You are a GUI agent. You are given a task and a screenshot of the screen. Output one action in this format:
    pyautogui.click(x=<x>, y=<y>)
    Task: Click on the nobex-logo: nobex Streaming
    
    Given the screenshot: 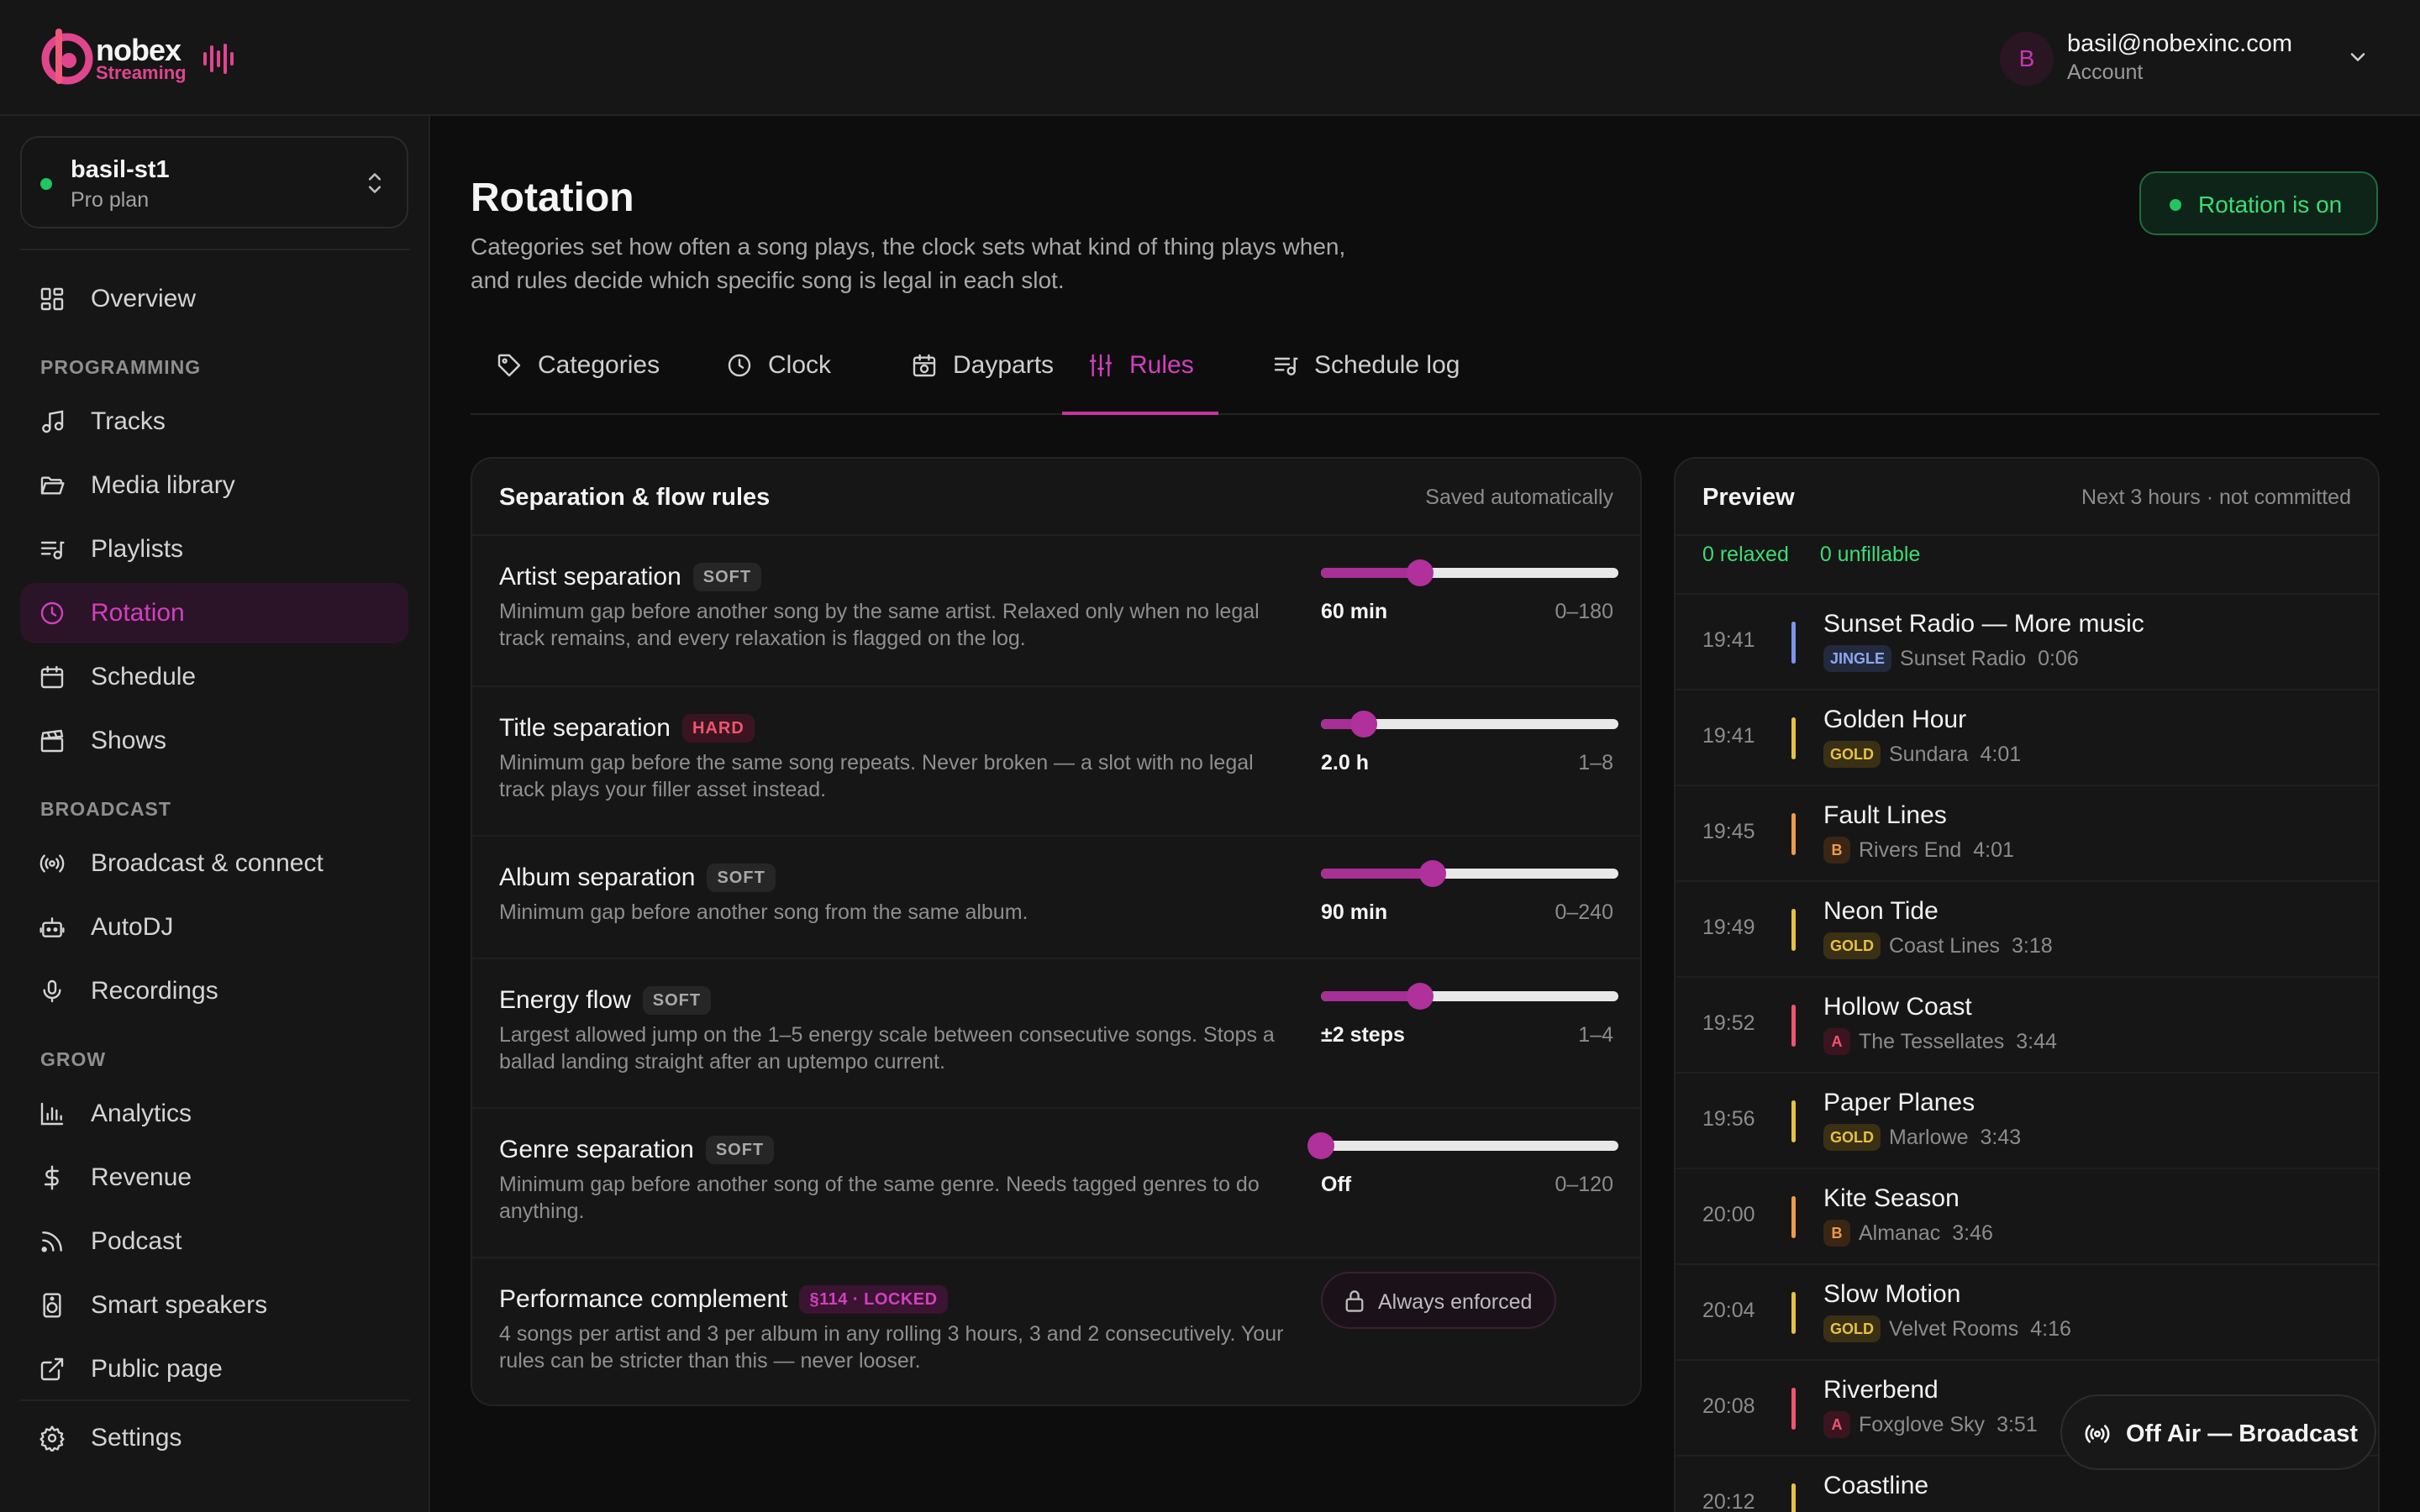 What is the action you would take?
    pyautogui.click(x=145, y=57)
    